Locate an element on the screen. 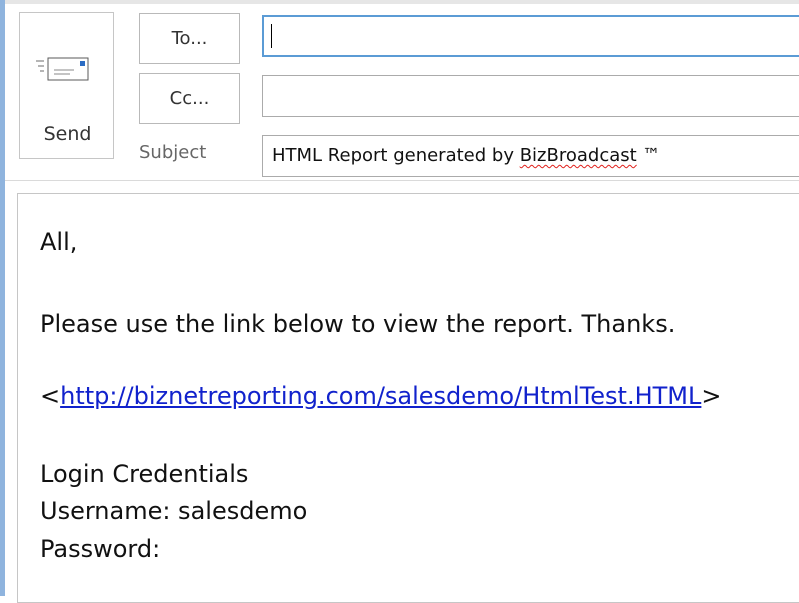 Image resolution: width=799 pixels, height=603 pixels. subject-brand-misspelled: BizBroadcast is located at coordinates (578, 155).